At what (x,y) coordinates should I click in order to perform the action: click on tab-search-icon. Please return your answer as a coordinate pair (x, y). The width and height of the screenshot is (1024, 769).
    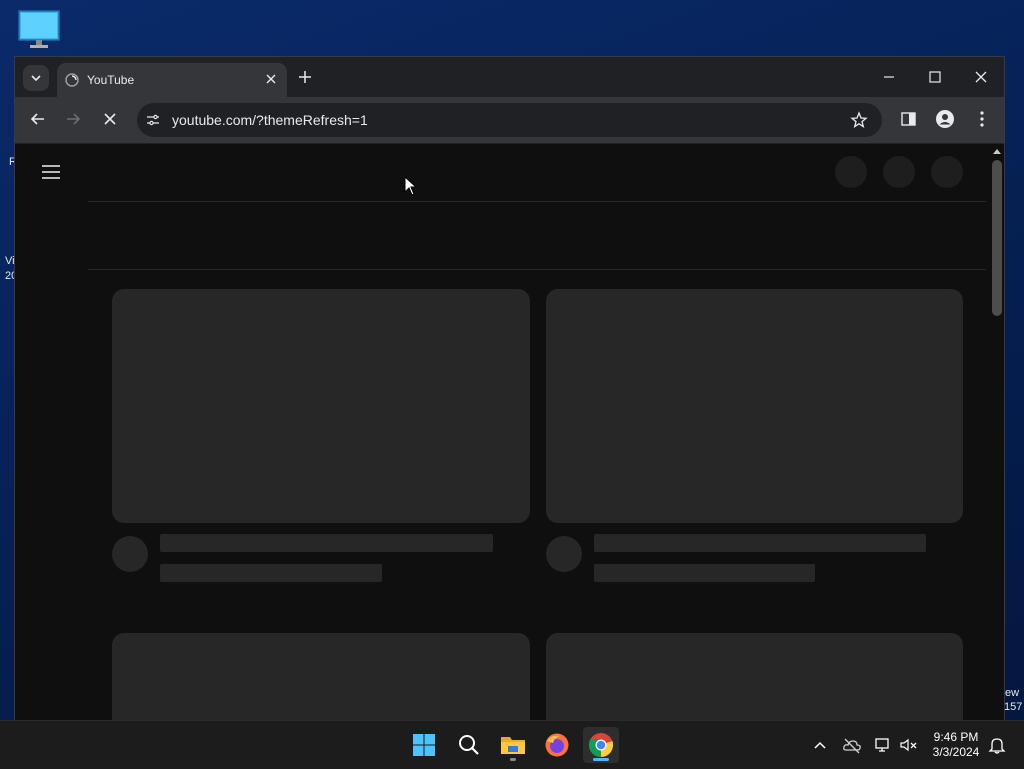
    Looking at the image, I should click on (36, 78).